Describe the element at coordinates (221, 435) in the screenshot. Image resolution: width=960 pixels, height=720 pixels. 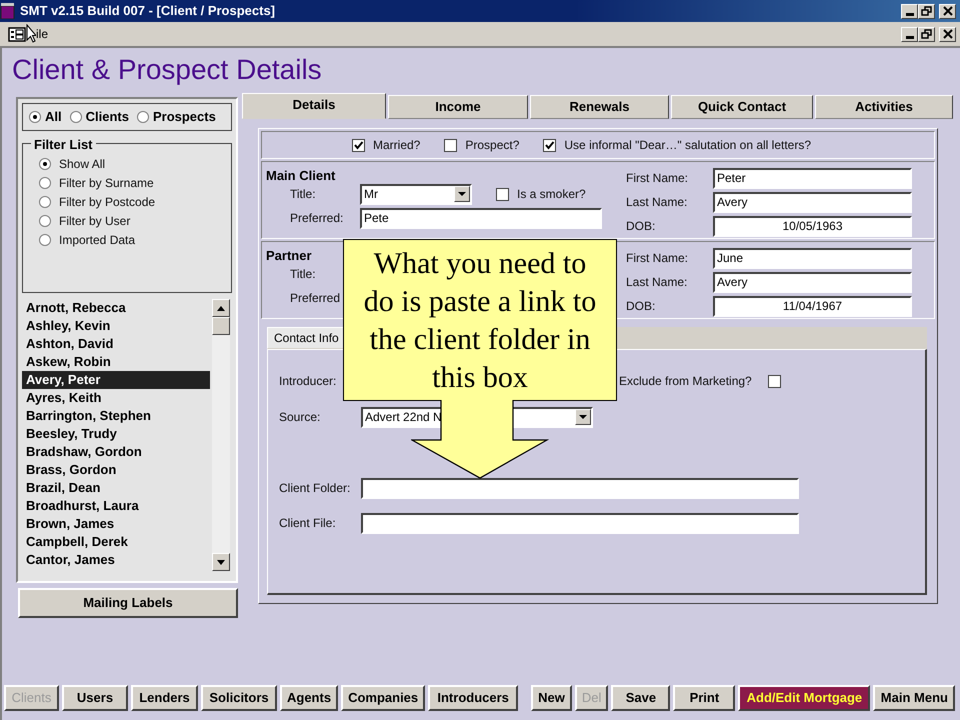
I see `scrollbar` at that location.